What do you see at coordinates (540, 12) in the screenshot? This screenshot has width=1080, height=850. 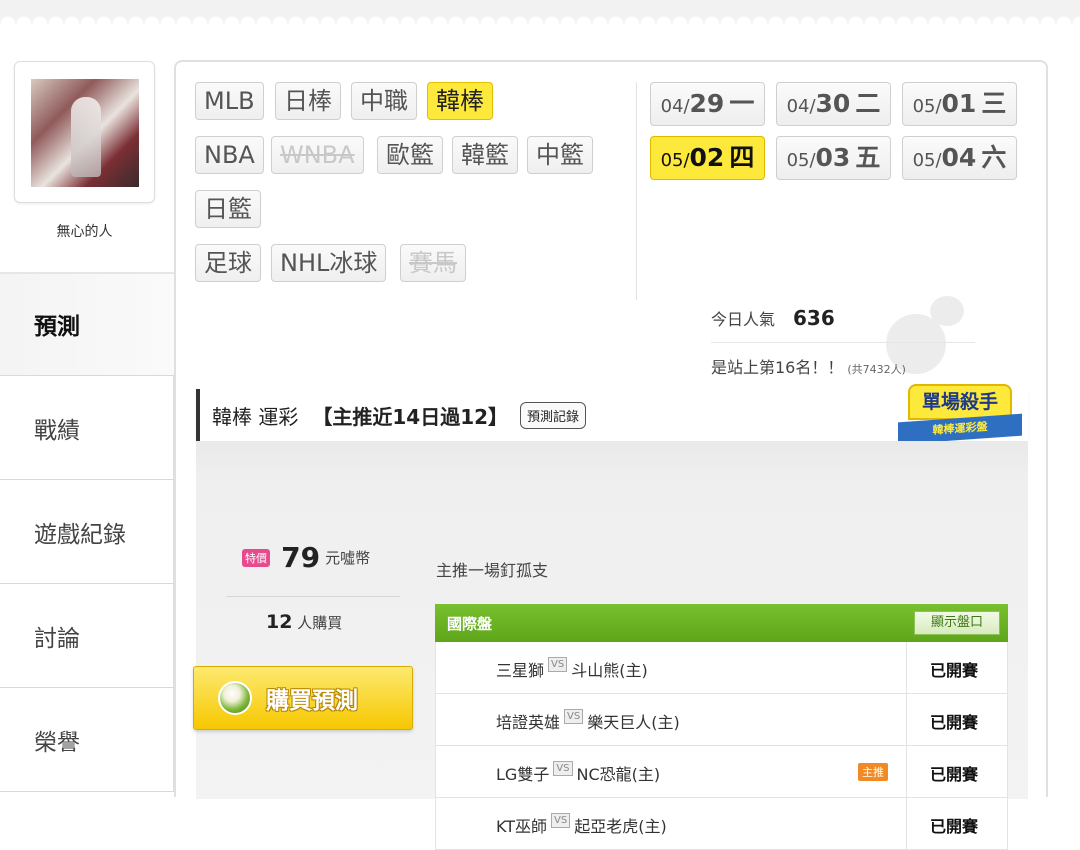 I see `top-decoration` at bounding box center [540, 12].